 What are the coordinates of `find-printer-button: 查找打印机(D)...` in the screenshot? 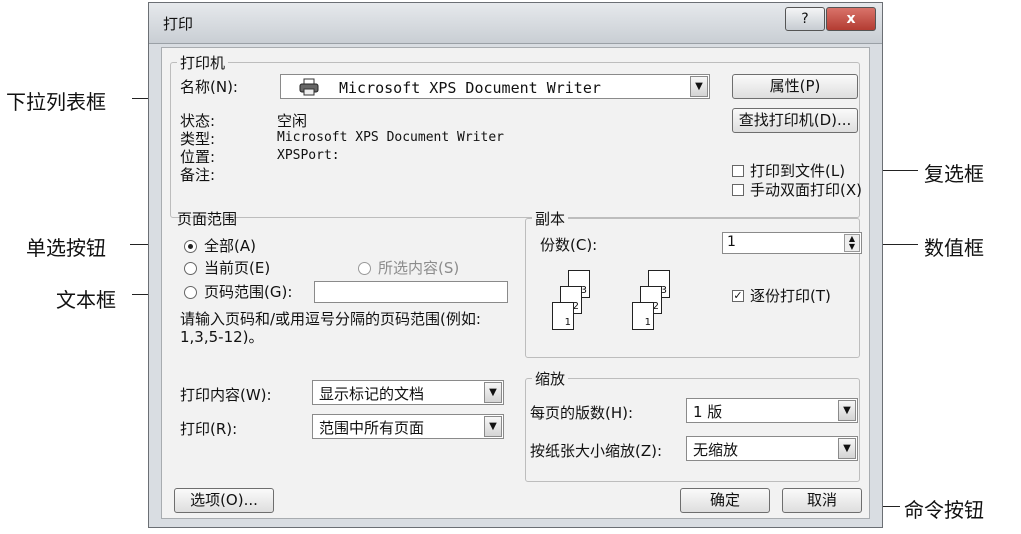 It's located at (795, 120).